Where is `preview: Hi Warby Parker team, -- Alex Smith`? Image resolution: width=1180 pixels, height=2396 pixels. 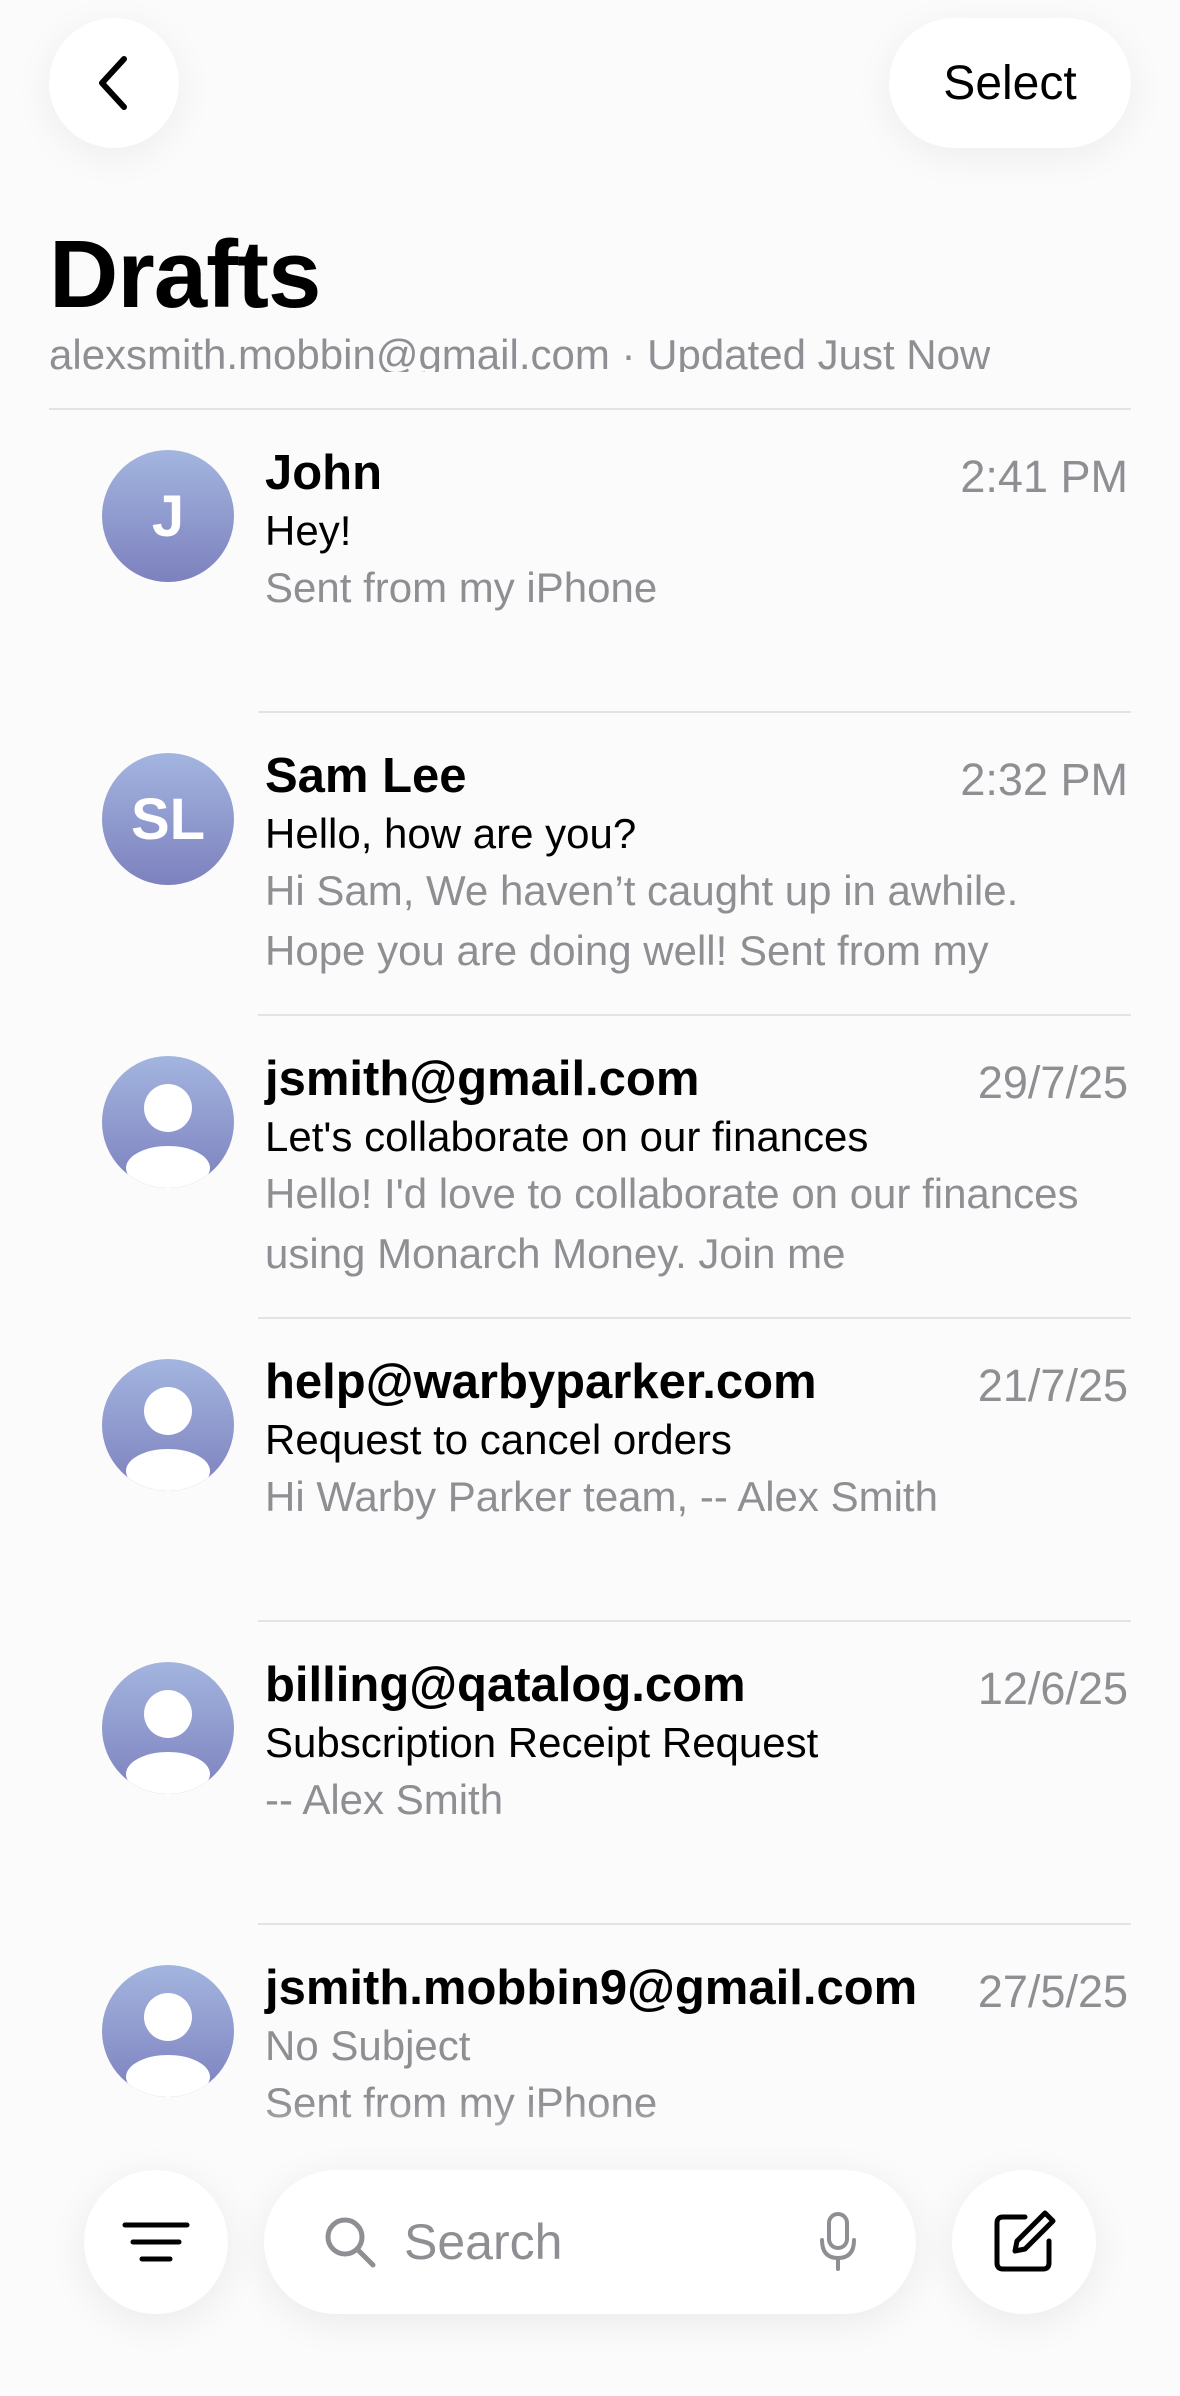
preview: Hi Warby Parker team, -- Alex Smith is located at coordinates (601, 1496).